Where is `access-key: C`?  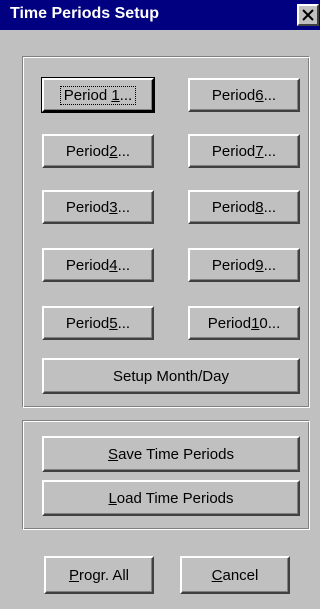
access-key: C is located at coordinates (217, 575).